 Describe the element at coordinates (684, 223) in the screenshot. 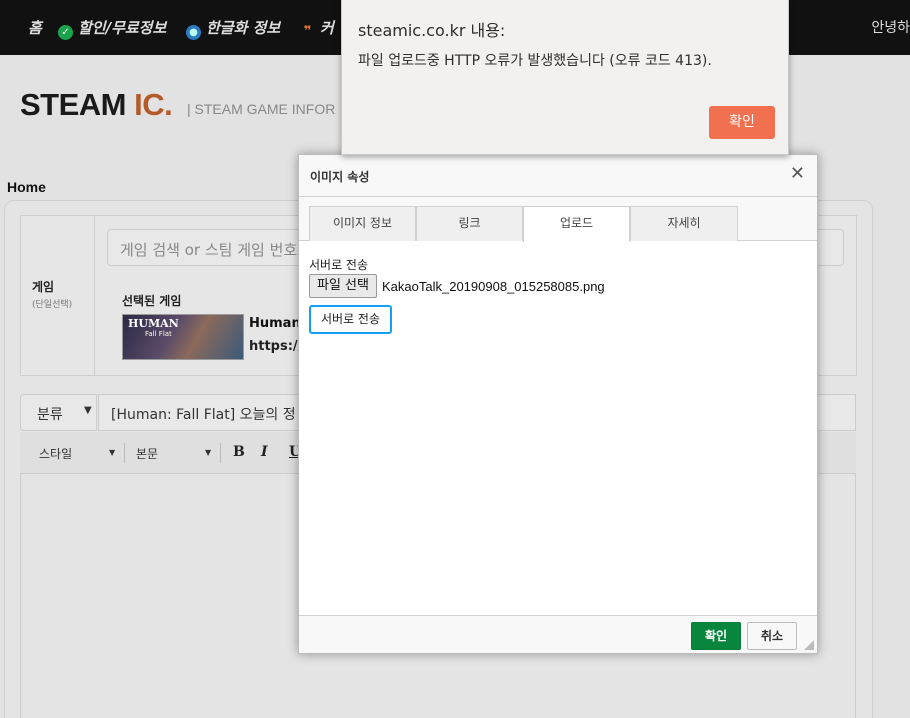

I see `tab-advanced: 자세히` at that location.